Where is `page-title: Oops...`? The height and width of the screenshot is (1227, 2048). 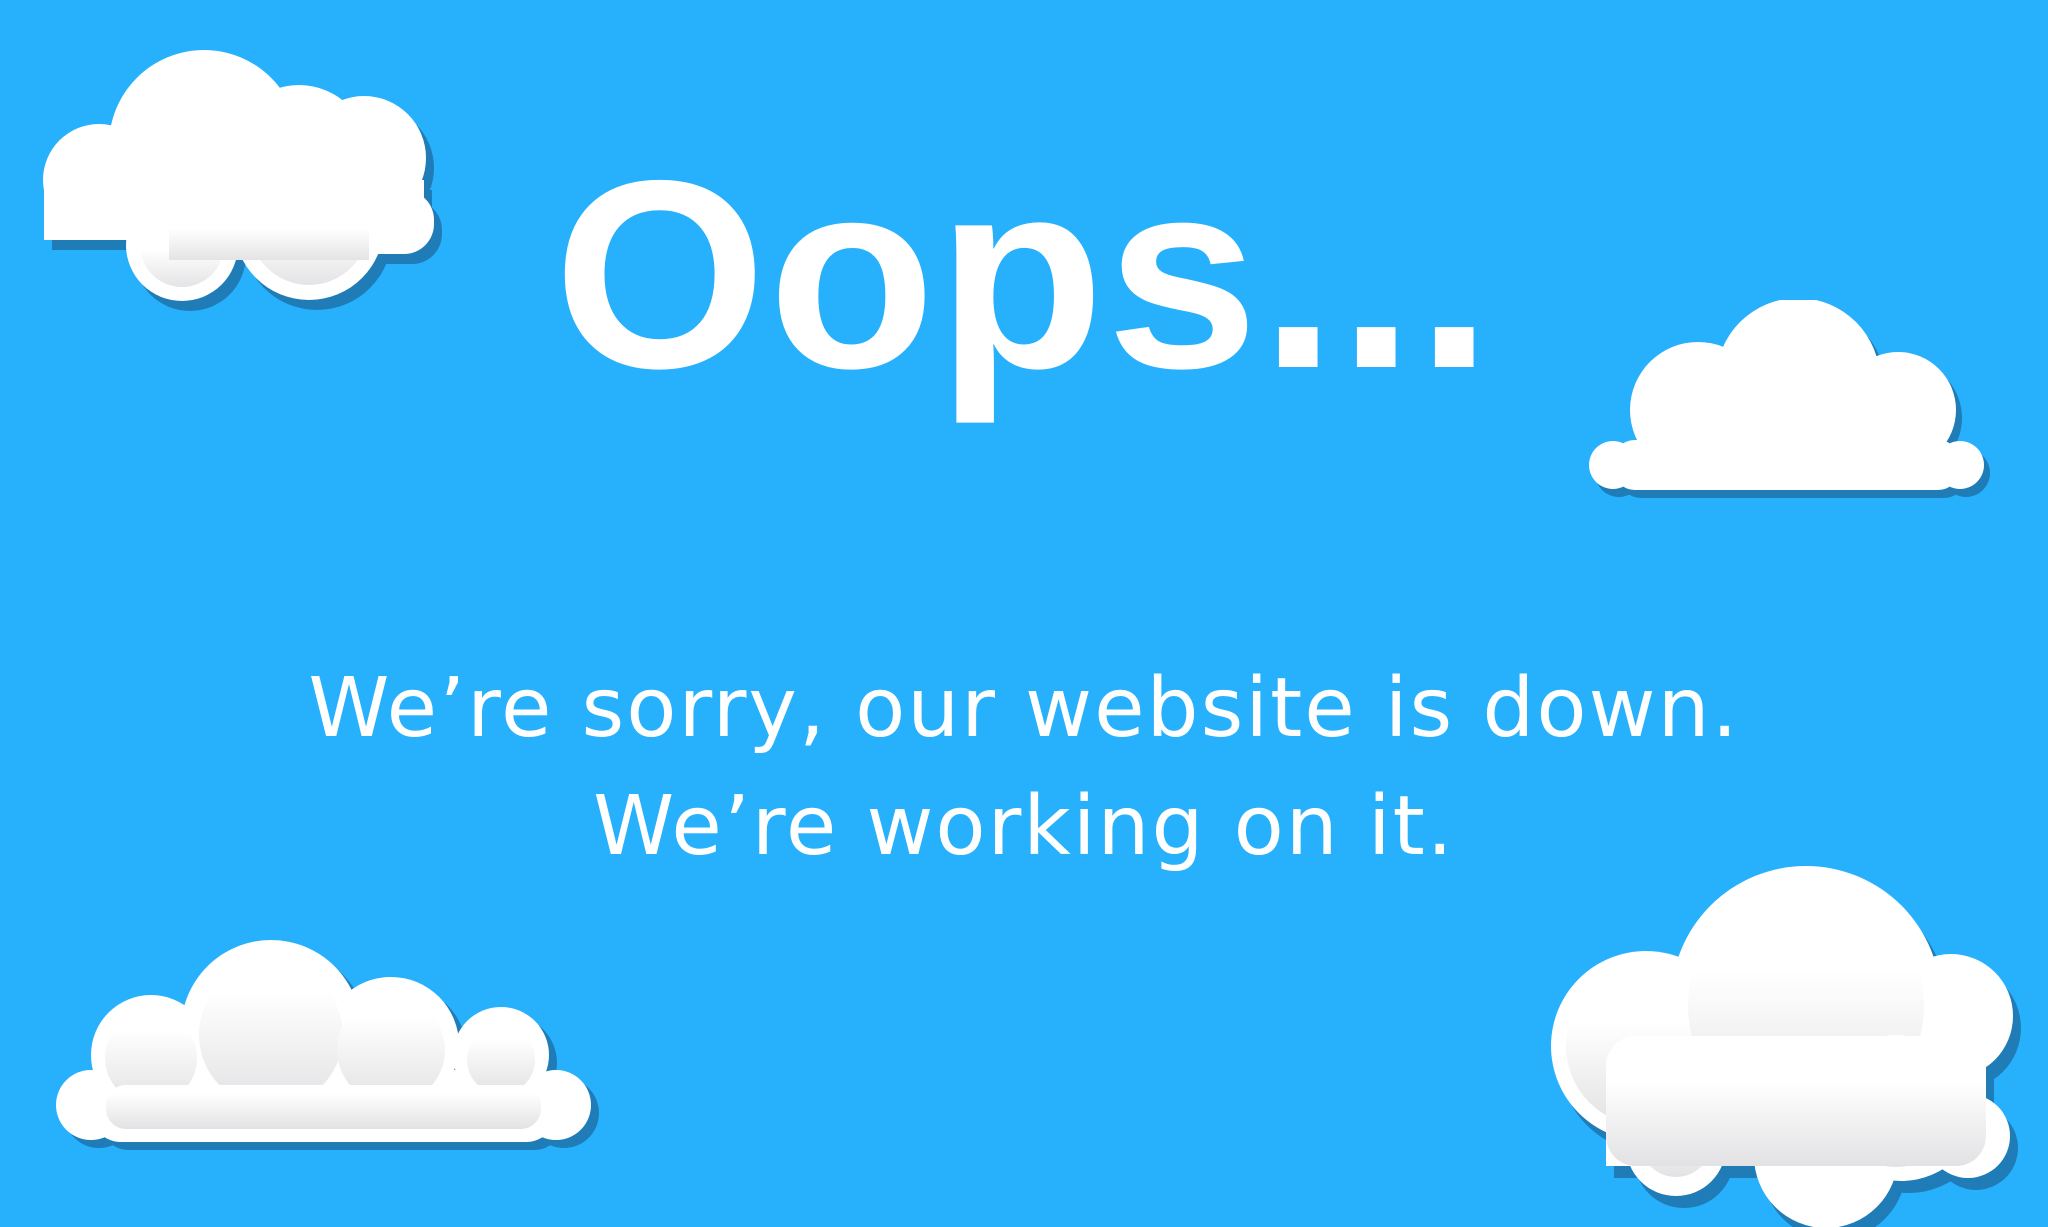
page-title: Oops... is located at coordinates (1024, 274).